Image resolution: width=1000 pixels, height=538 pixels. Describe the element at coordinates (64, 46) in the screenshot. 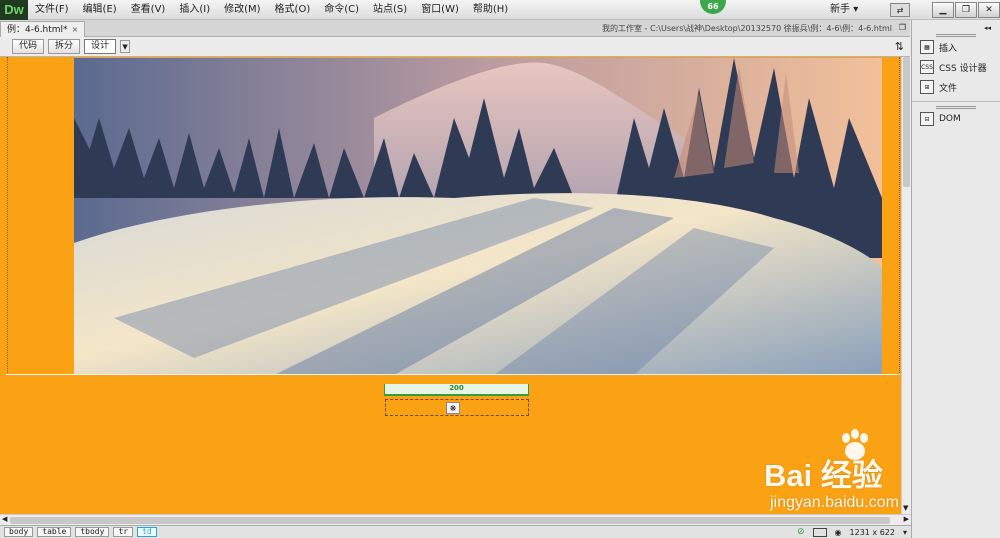

I see `split-view-button: 拆分` at that location.